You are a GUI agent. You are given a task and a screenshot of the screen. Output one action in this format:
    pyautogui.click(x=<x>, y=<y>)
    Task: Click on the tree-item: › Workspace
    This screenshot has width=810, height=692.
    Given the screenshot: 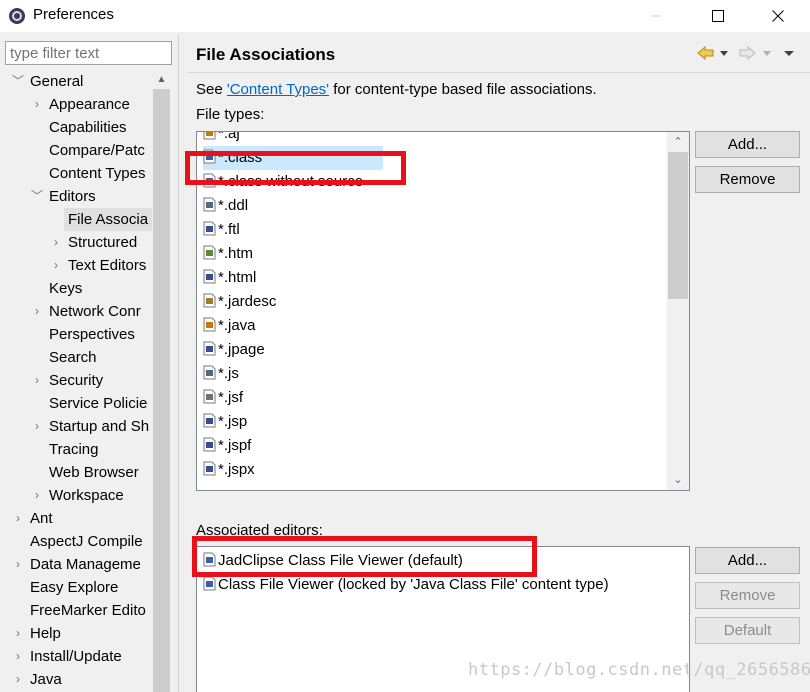 What is the action you would take?
    pyautogui.click(x=76, y=495)
    